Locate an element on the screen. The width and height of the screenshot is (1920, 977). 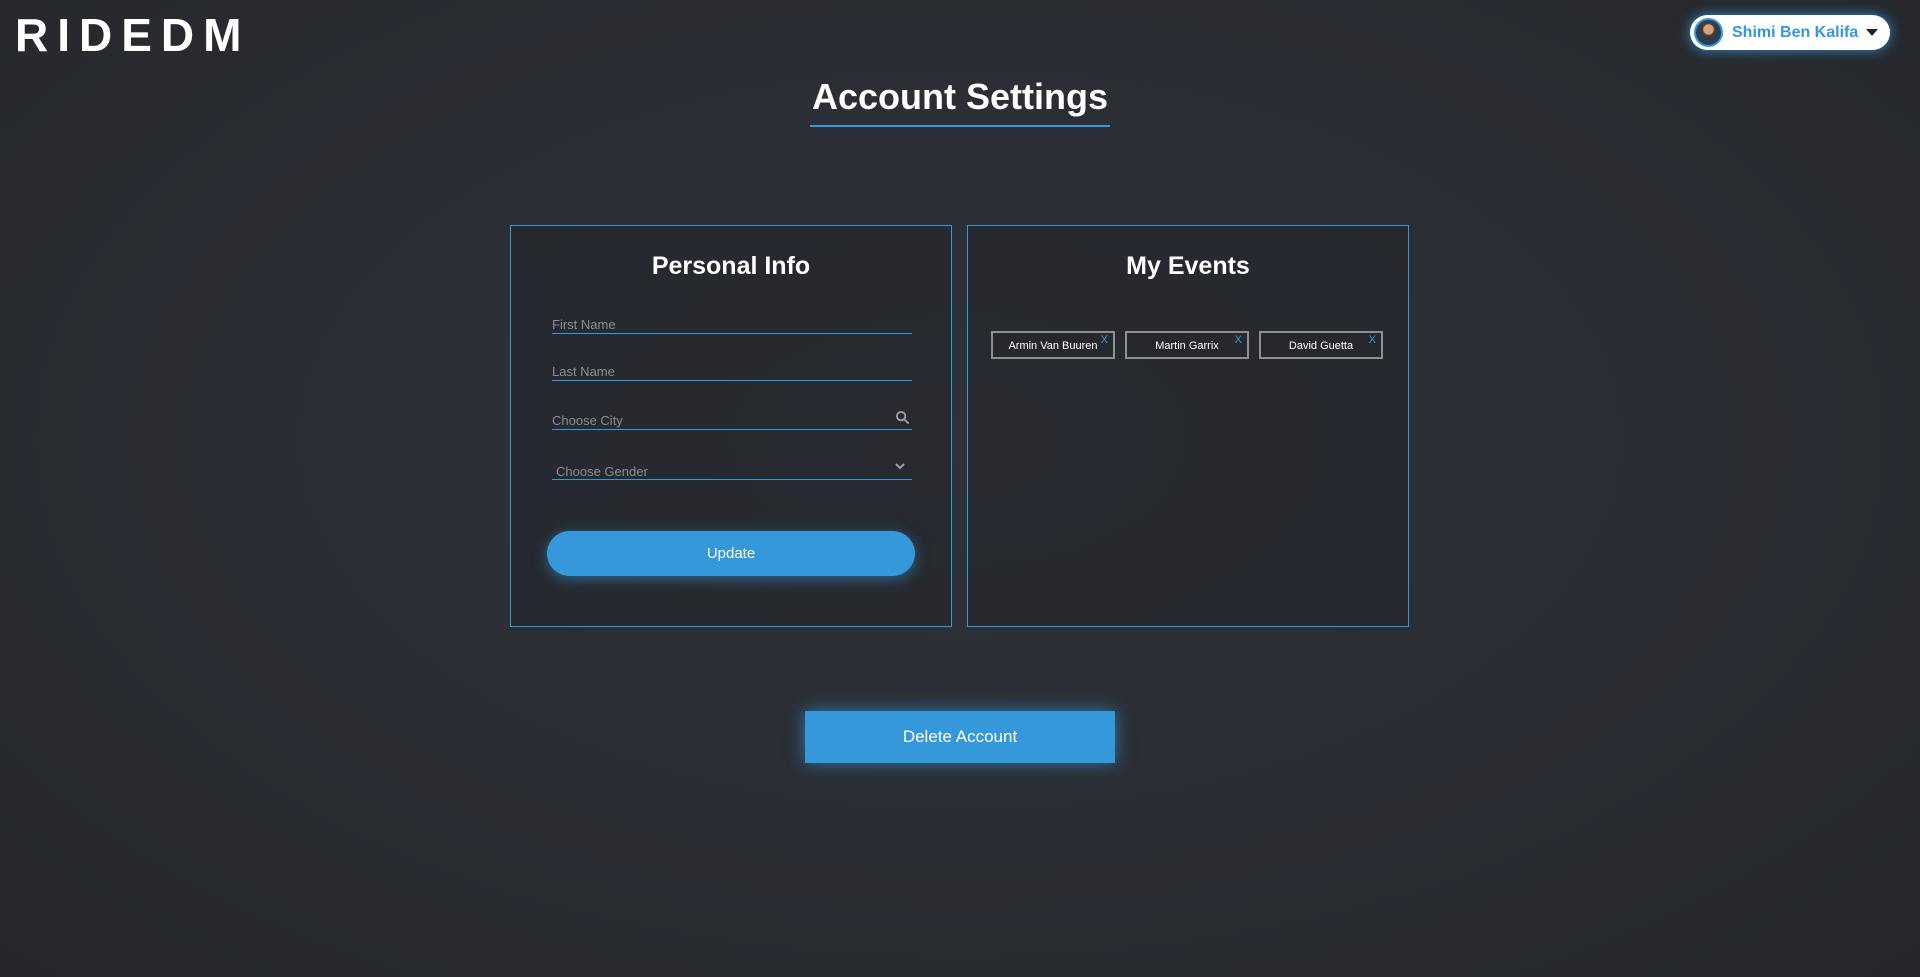
event-chip: Armin Van Buuren X is located at coordinates (1053, 345).